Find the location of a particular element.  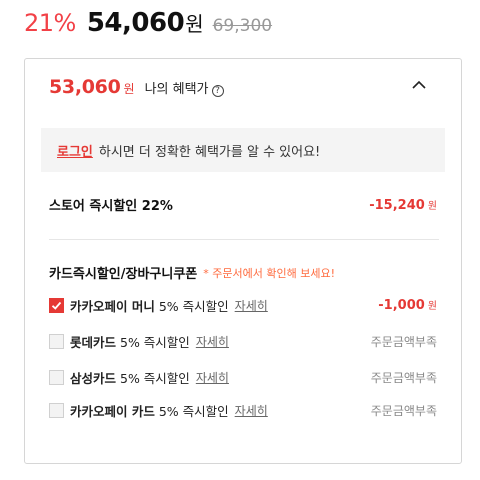

card-section-note: * 주문서에서 확인해 보세요! is located at coordinates (269, 273).